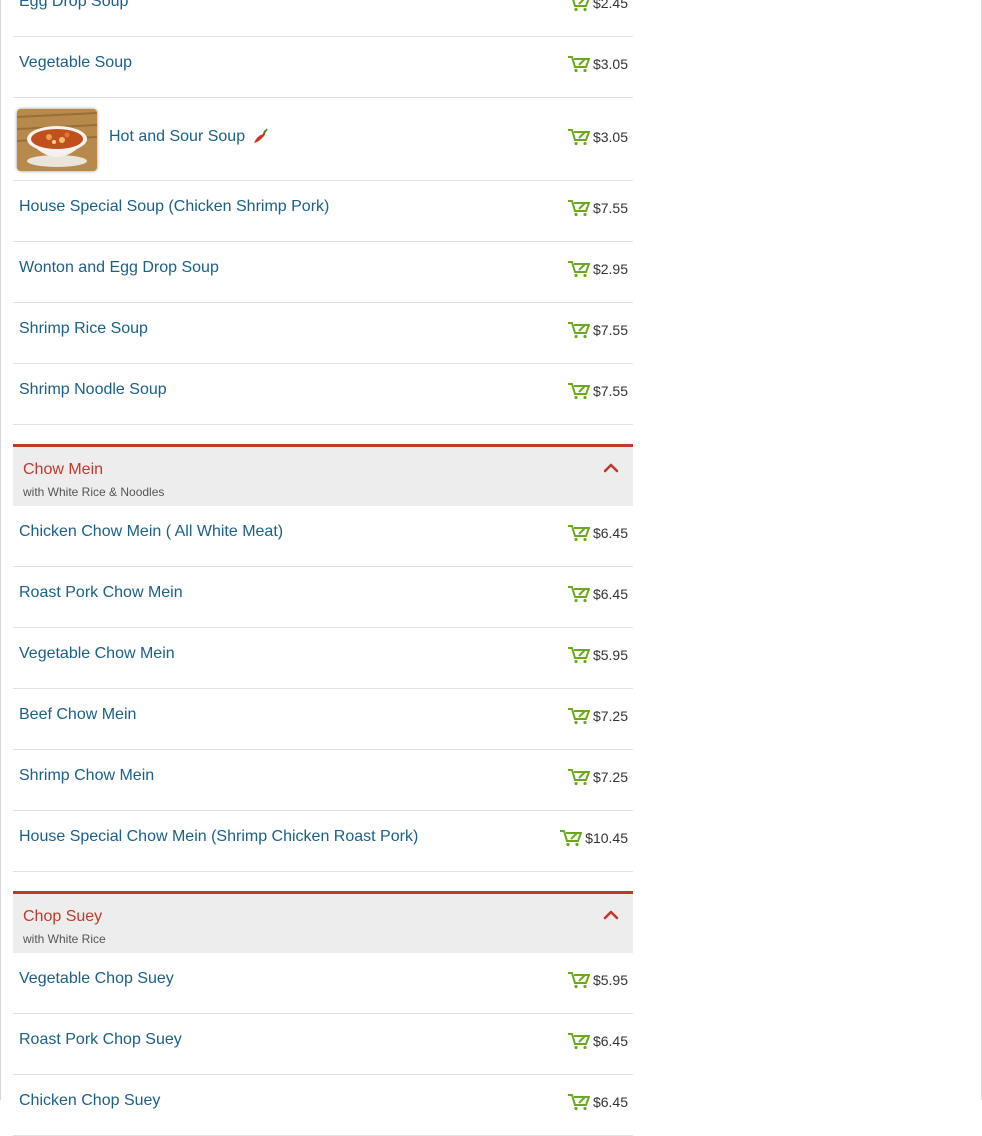 This screenshot has height=1136, width=982. What do you see at coordinates (323, 1044) in the screenshot?
I see `menu-item: Roast Pork Chop Suey $6.45` at bounding box center [323, 1044].